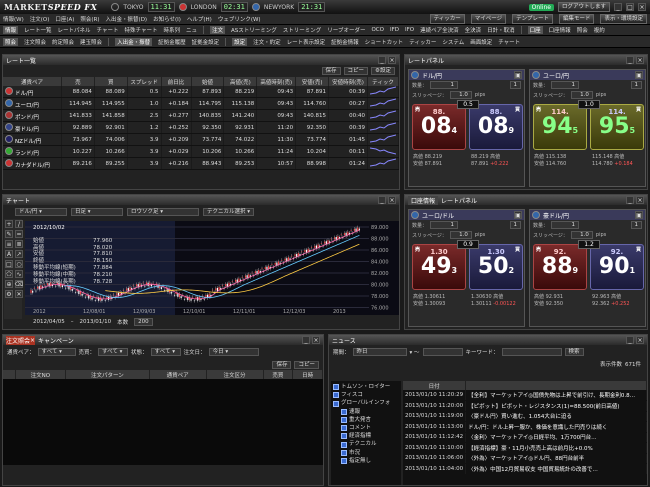 Image resolution: width=650 pixels, height=487 pixels. What do you see at coordinates (97, 212) in the screenshot?
I see `period-select: 日足 ▾` at bounding box center [97, 212].